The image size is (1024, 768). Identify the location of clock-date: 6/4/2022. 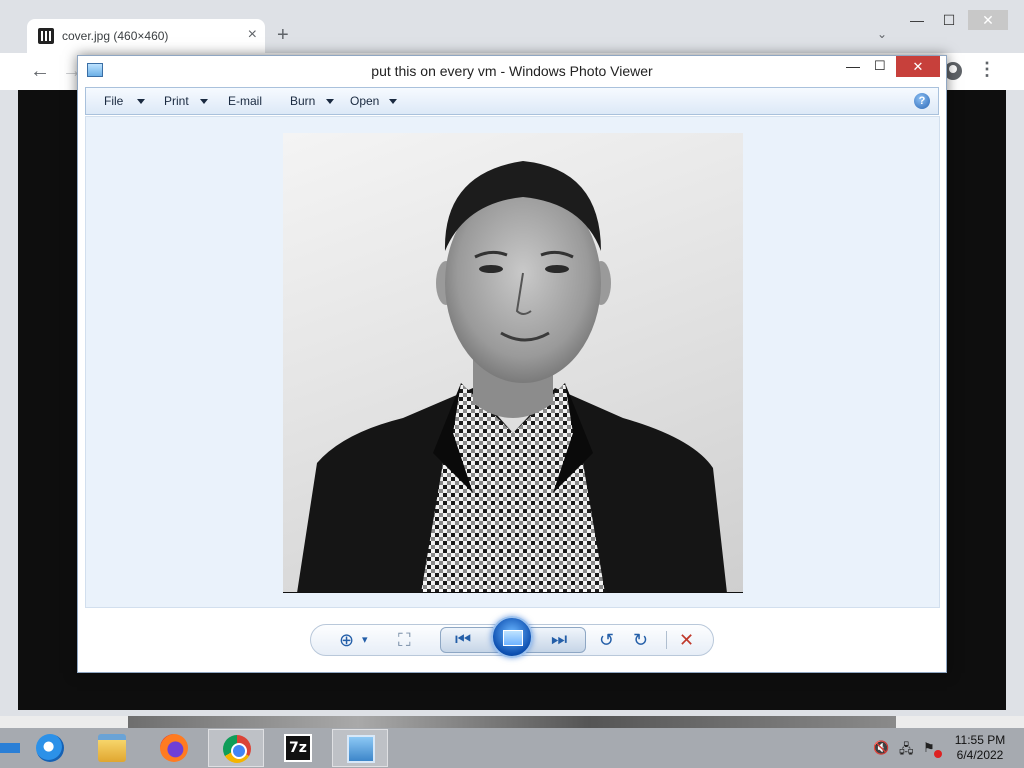
(980, 755).